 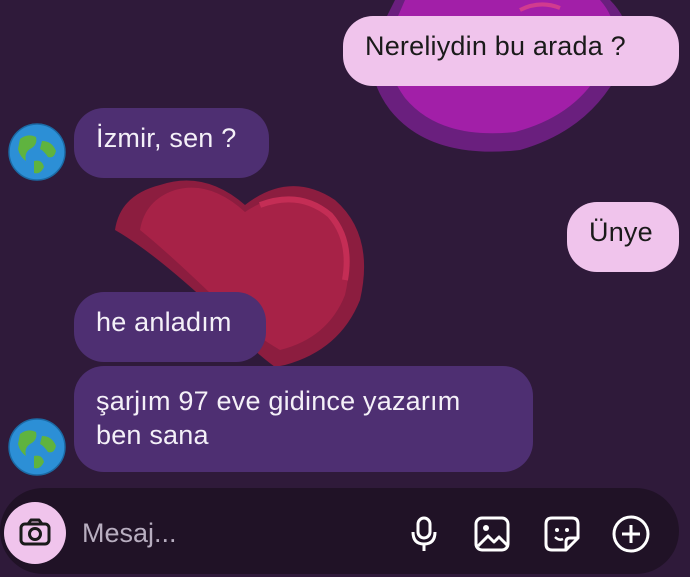 I want to click on gallery-icon, so click(x=492, y=534).